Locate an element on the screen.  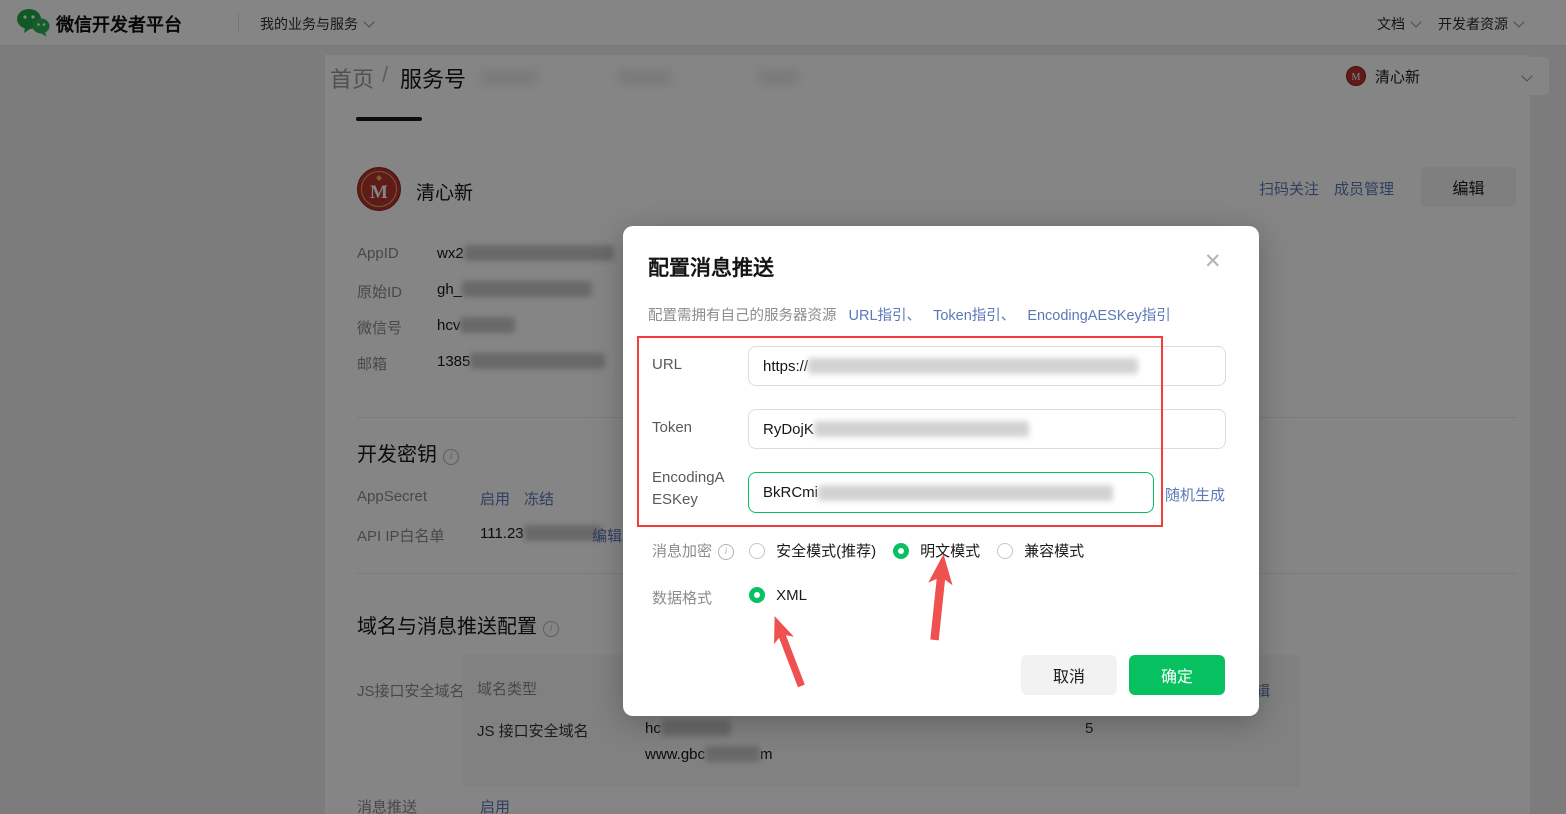
radio-compat-mode: 兼容模式 is located at coordinates (1040, 550).